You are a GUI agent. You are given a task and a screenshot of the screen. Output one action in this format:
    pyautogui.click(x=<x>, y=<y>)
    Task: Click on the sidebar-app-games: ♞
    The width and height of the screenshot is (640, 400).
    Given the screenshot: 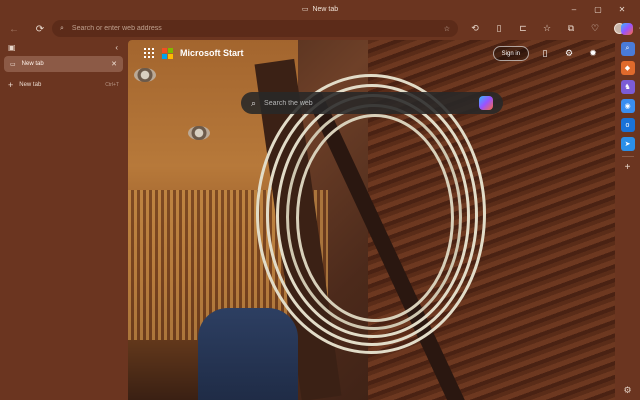 What is the action you would take?
    pyautogui.click(x=627, y=87)
    